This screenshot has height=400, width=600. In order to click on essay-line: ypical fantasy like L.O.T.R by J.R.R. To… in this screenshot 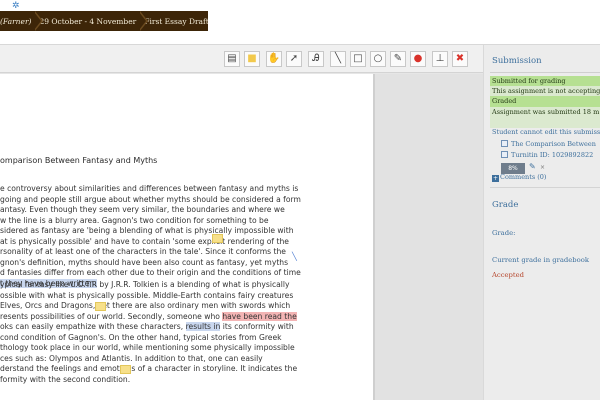, I will do `click(145, 284)`.